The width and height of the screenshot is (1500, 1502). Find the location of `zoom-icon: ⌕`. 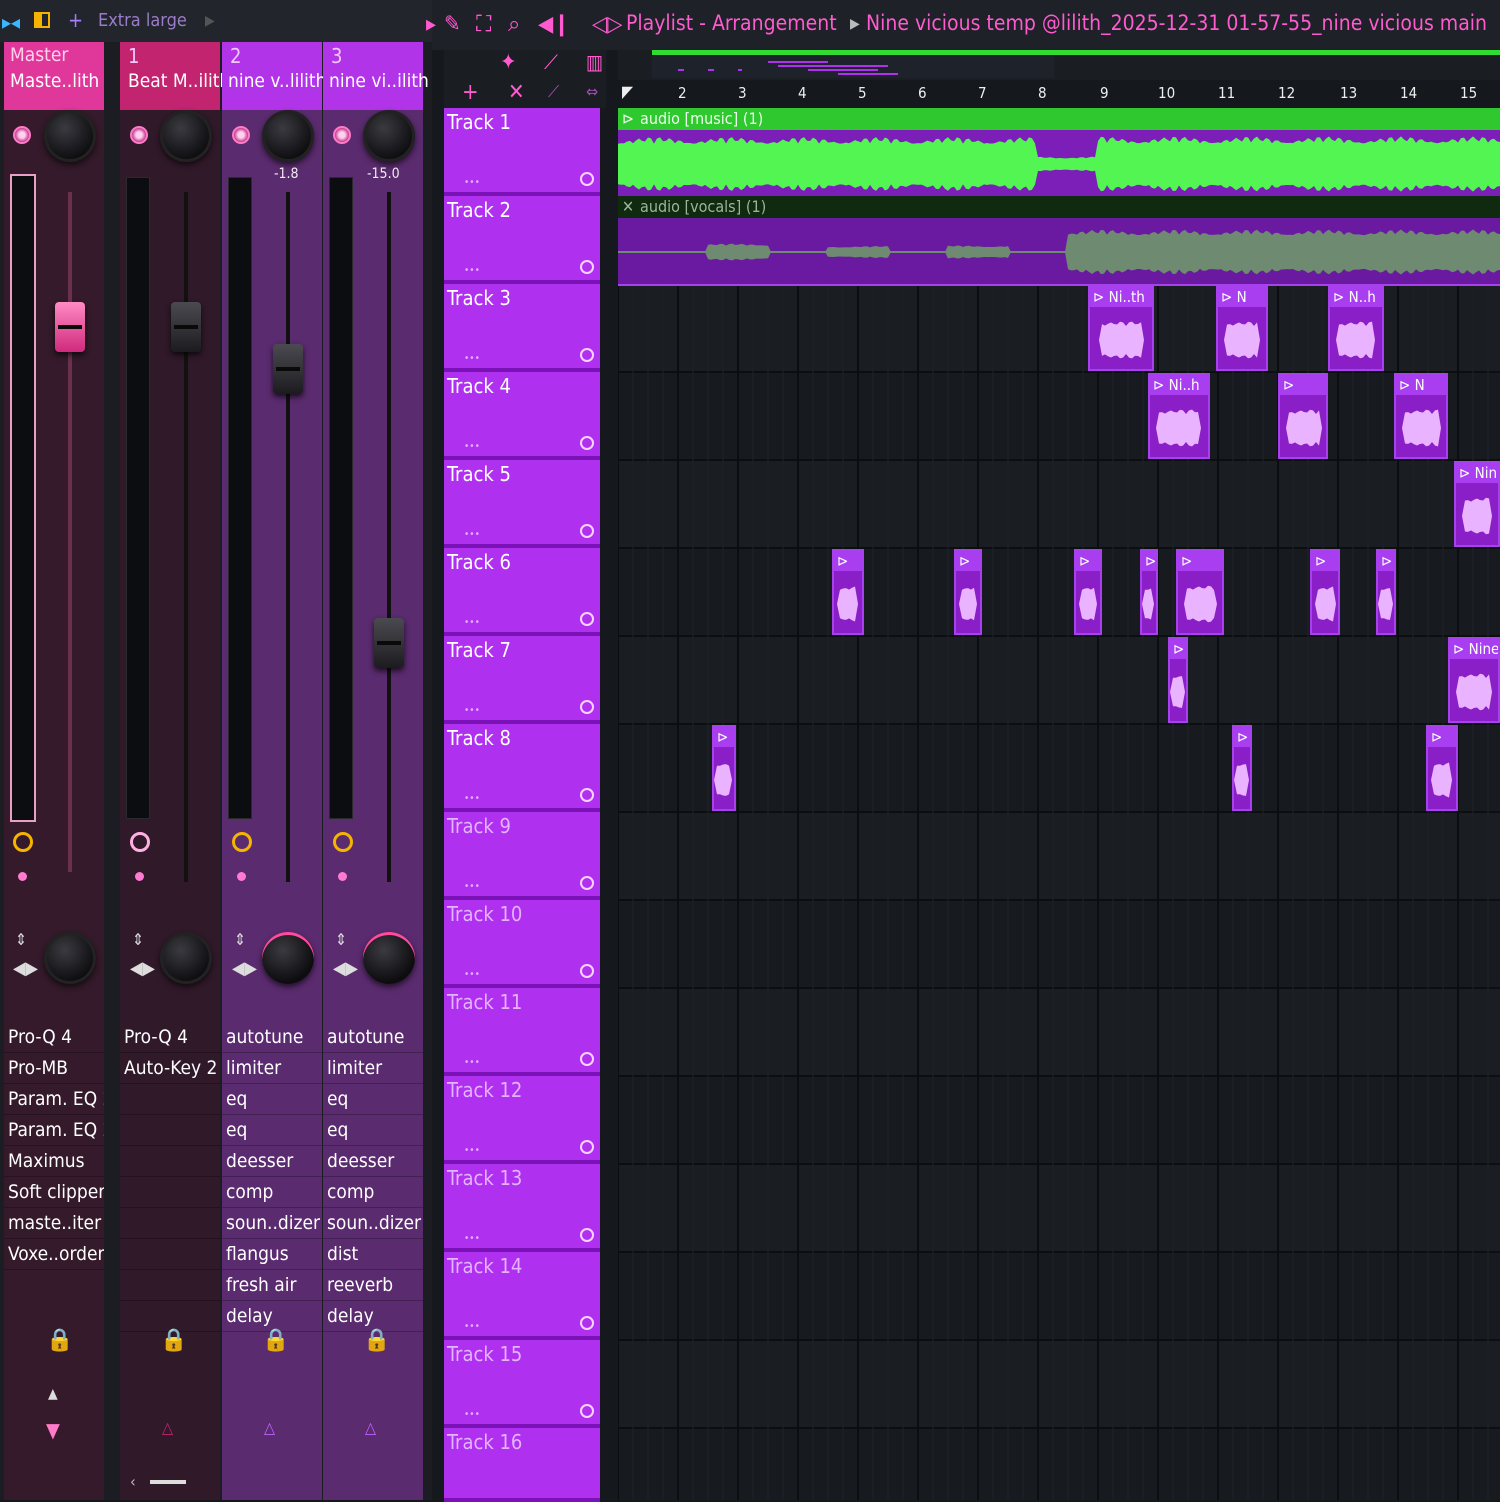

zoom-icon: ⌕ is located at coordinates (514, 24).